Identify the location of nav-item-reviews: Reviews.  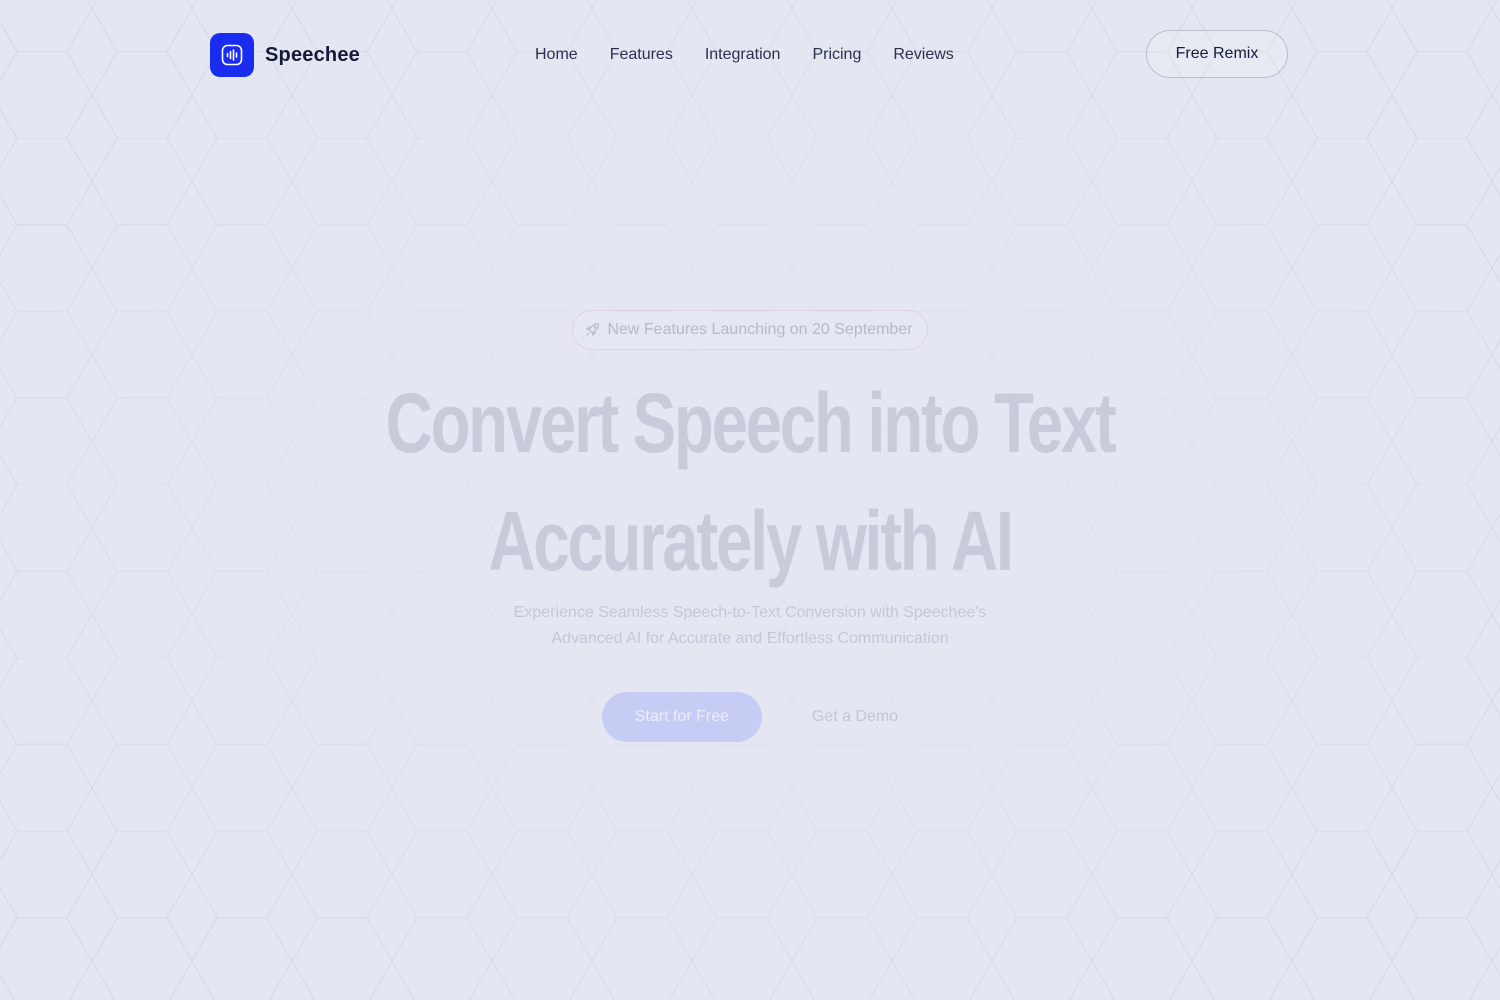
(923, 55).